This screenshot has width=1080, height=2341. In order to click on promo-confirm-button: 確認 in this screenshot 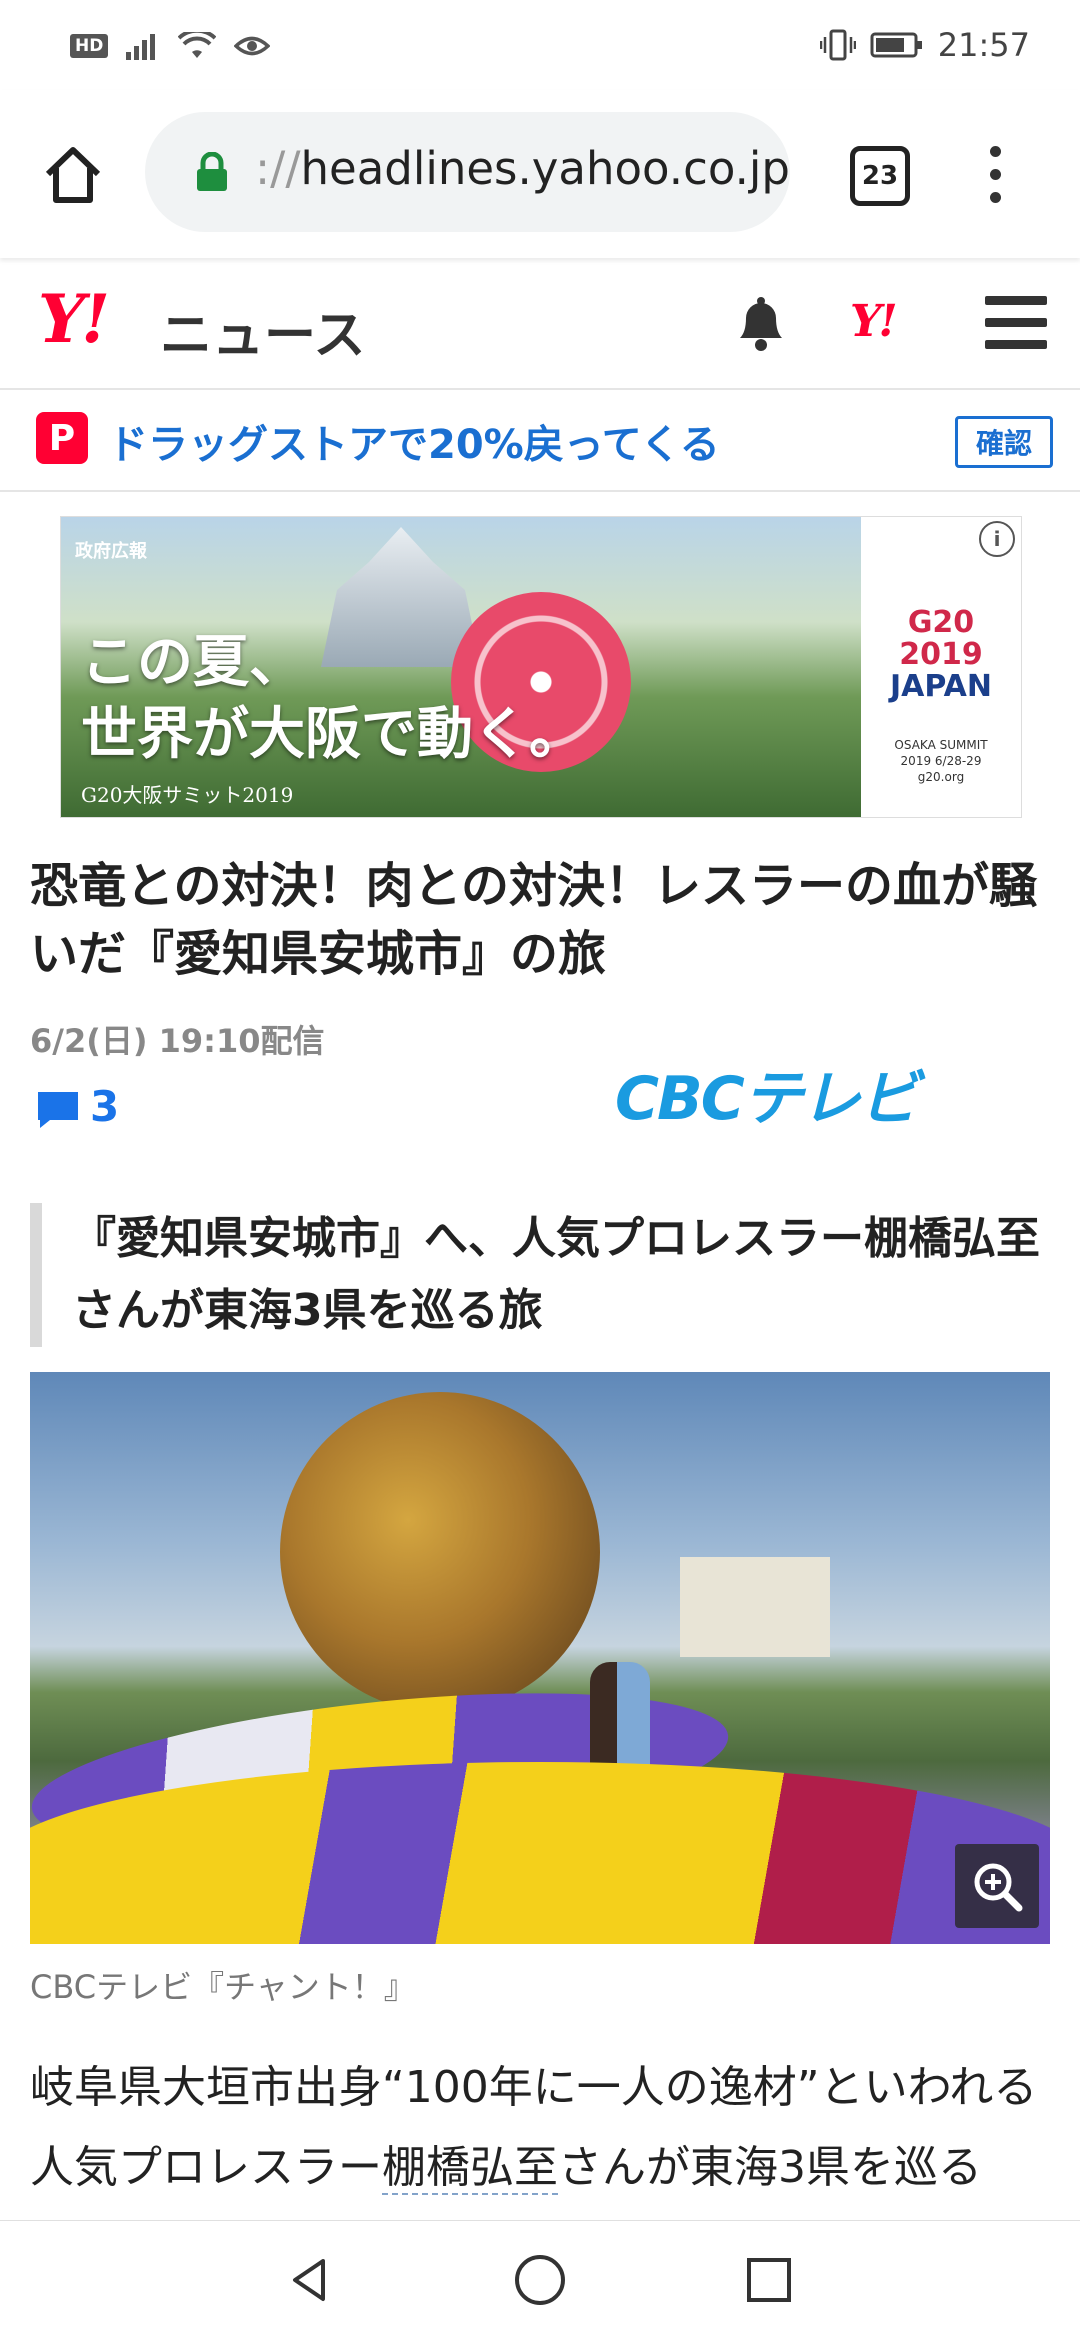, I will do `click(1004, 442)`.